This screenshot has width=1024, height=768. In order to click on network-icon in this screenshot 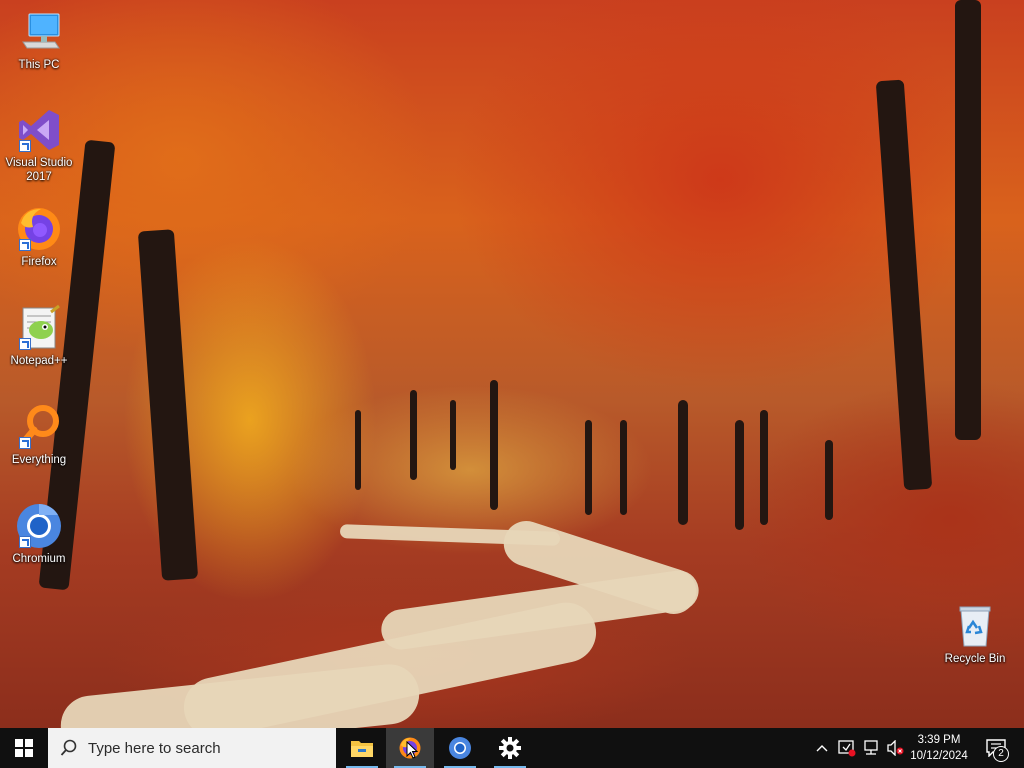, I will do `click(871, 747)`.